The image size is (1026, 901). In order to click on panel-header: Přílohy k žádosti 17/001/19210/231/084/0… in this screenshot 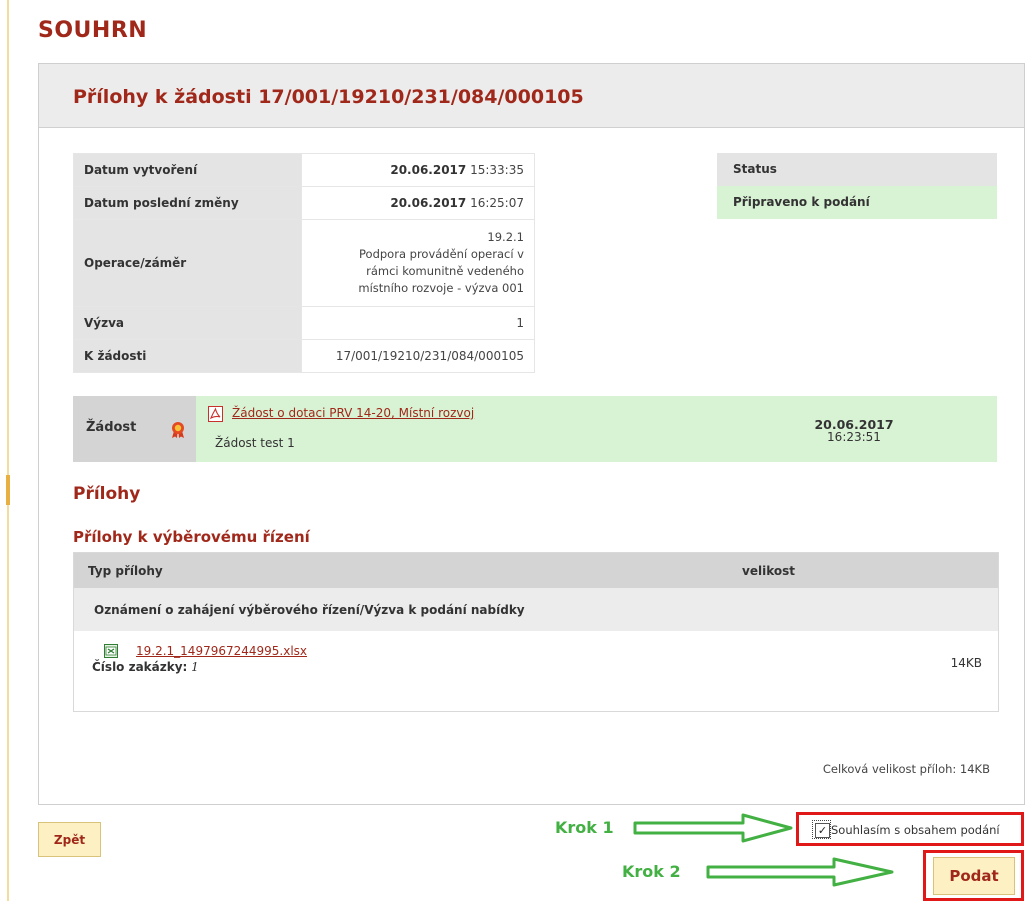, I will do `click(531, 96)`.